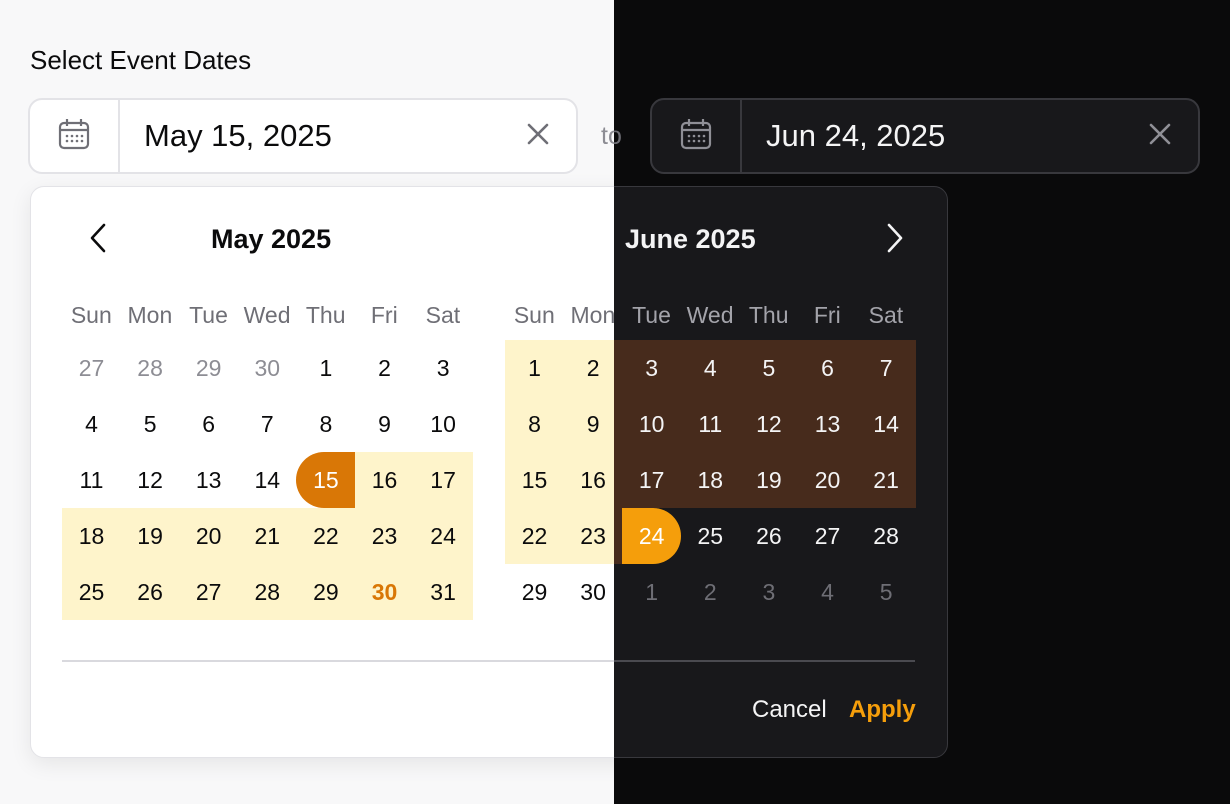 Image resolution: width=1230 pixels, height=804 pixels. Describe the element at coordinates (538, 136) in the screenshot. I see `clear-start-button` at that location.